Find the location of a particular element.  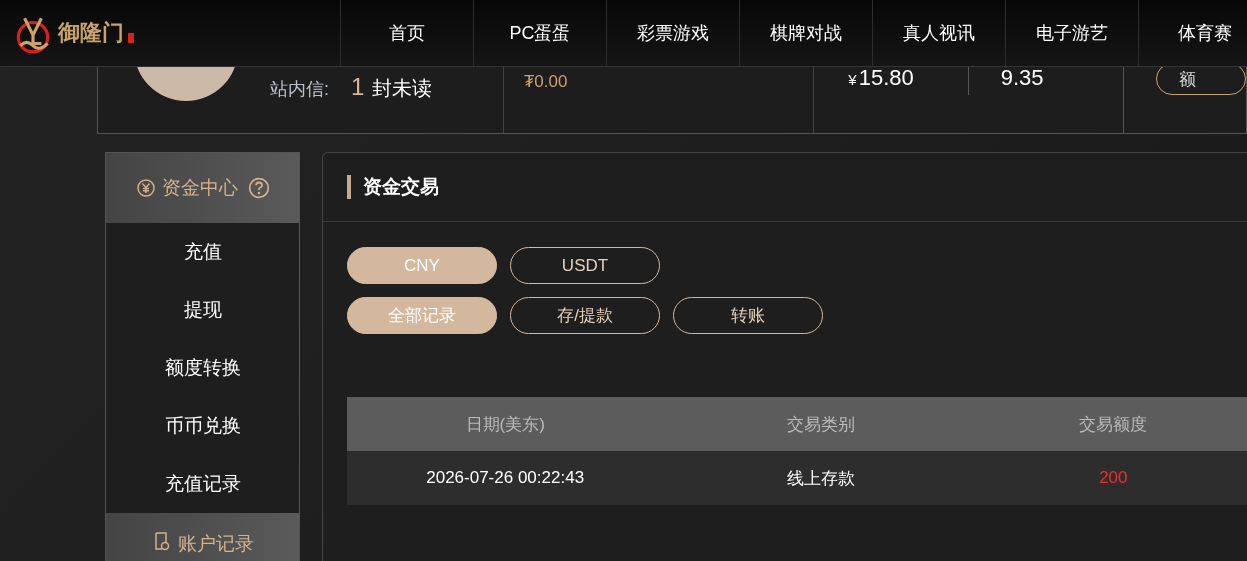

column-header: 交易额度 is located at coordinates (1113, 424).